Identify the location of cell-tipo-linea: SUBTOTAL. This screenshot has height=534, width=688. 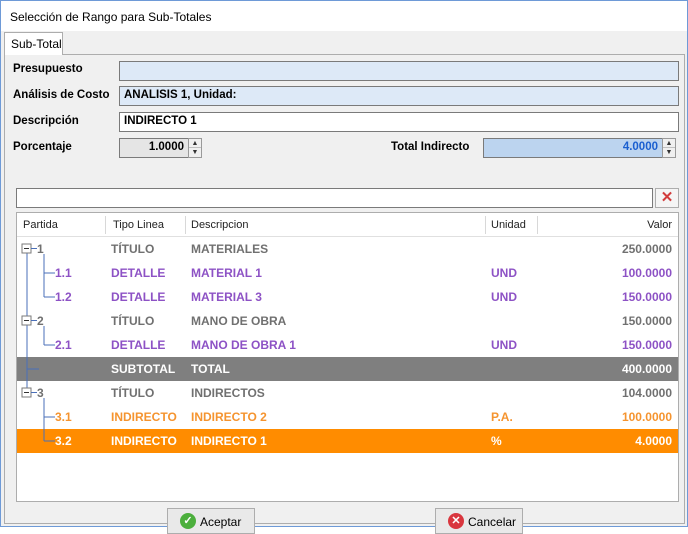
(143, 369).